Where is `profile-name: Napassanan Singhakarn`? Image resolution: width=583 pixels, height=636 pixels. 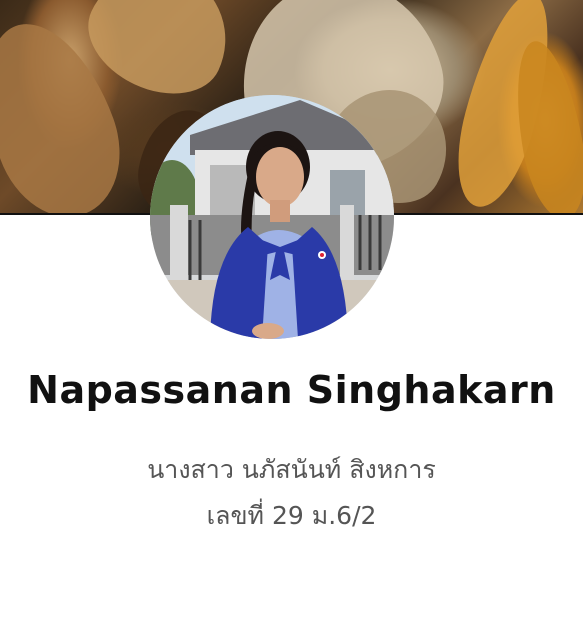 profile-name: Napassanan Singhakarn is located at coordinates (291, 390).